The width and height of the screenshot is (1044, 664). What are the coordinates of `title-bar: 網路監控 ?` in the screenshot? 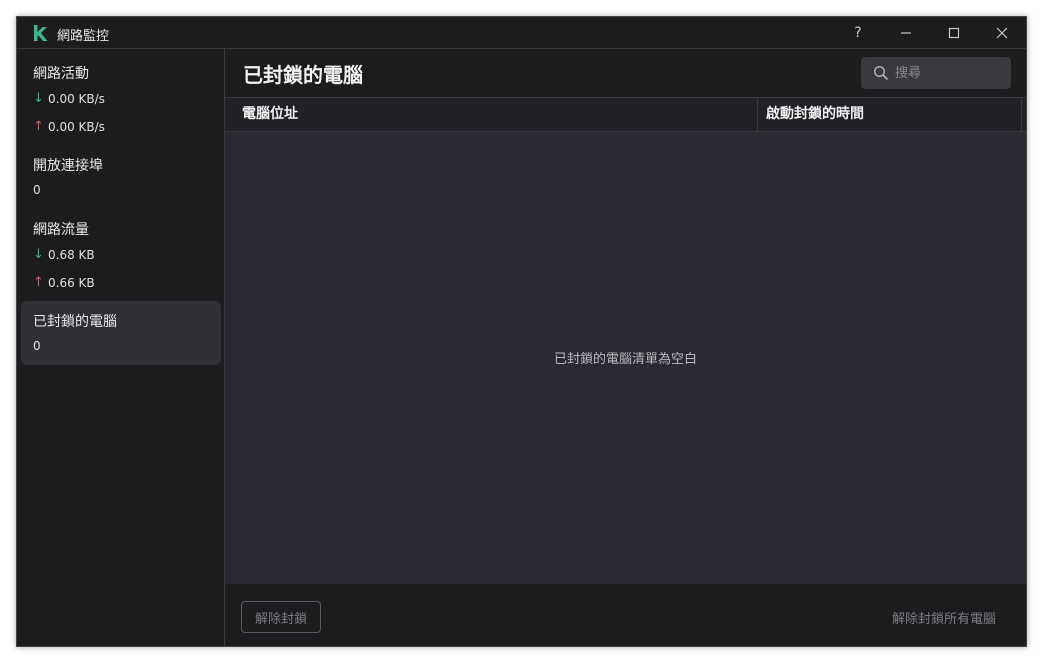 It's located at (521, 33).